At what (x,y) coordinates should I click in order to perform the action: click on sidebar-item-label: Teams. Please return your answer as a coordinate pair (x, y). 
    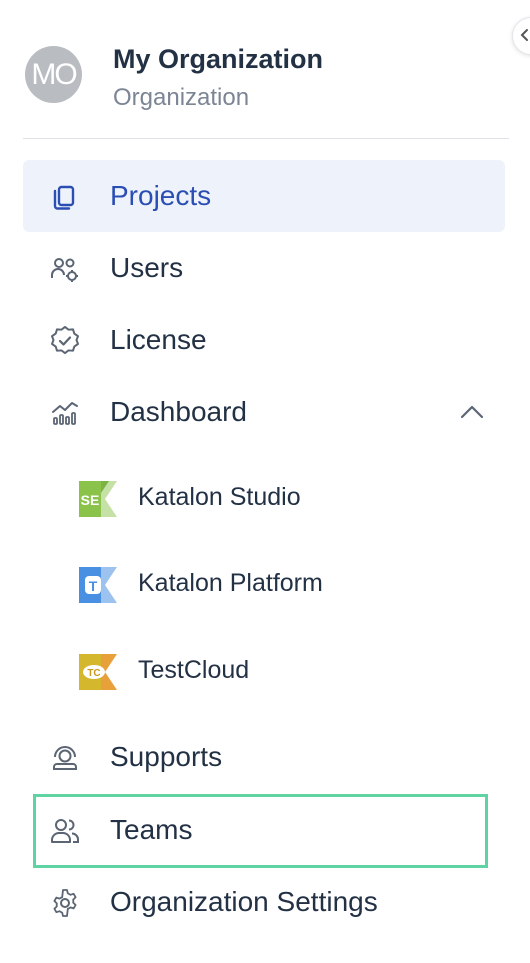
    Looking at the image, I should click on (151, 829).